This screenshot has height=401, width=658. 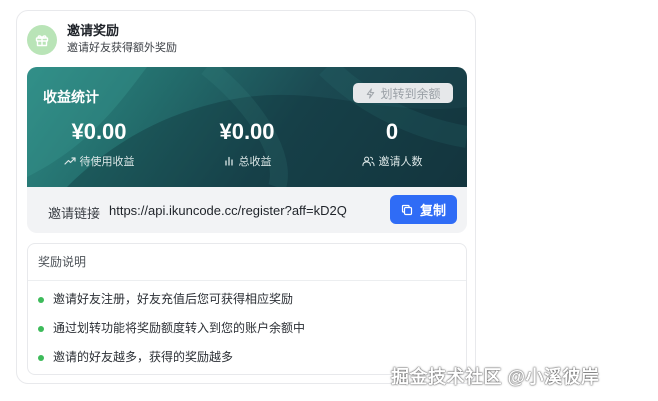 I want to click on rule-text: 邀请好友注册，好友充值后您可获得相应奖励, so click(x=173, y=299).